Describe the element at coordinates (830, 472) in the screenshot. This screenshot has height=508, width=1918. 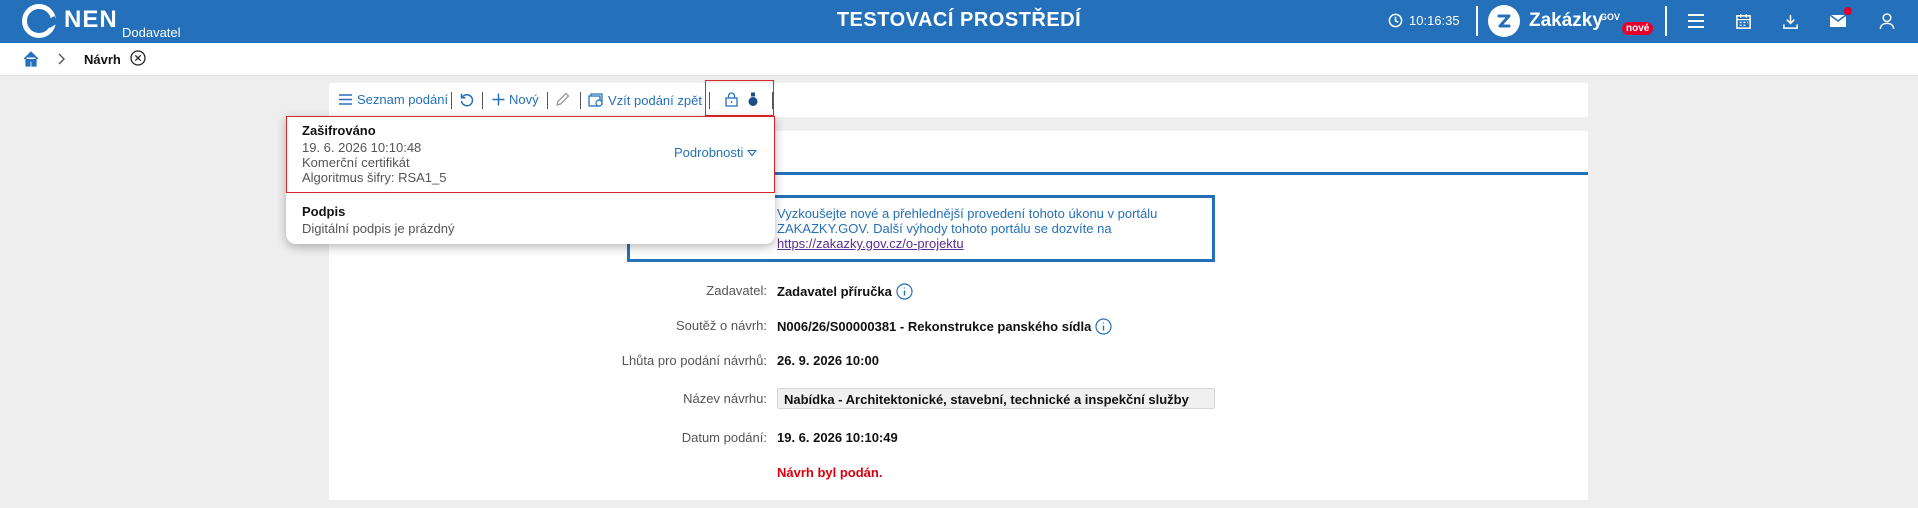
I see `submission-status: Návrh byl podán.` at that location.